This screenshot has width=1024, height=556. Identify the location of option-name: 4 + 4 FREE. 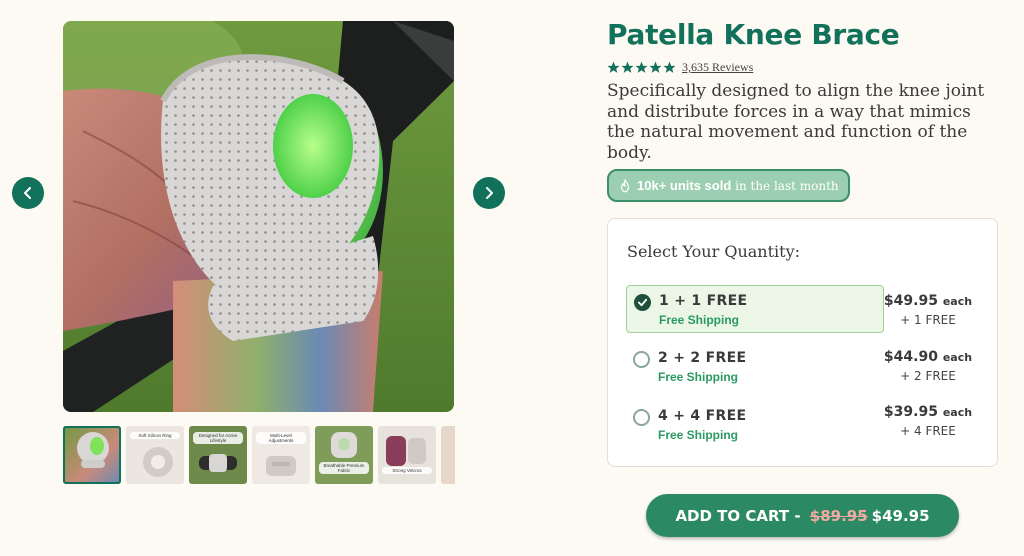
(702, 416).